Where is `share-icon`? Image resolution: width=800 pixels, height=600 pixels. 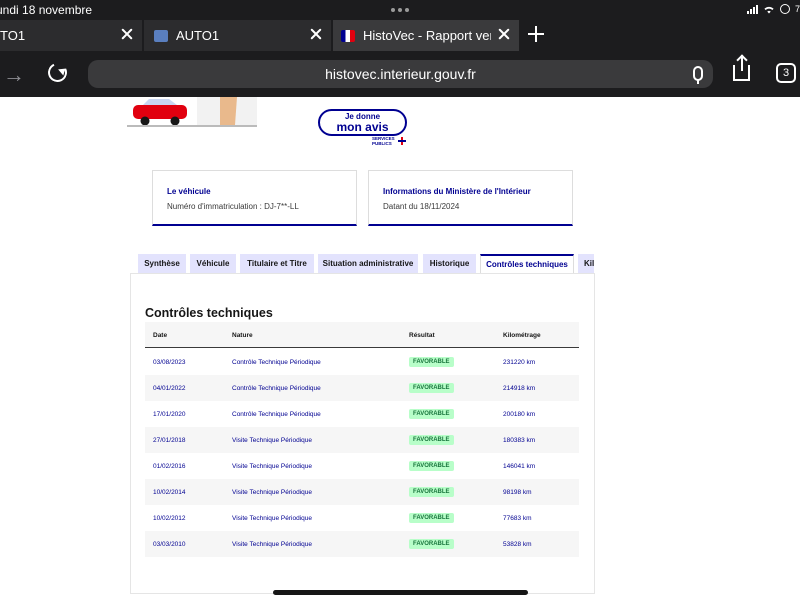 share-icon is located at coordinates (741, 69).